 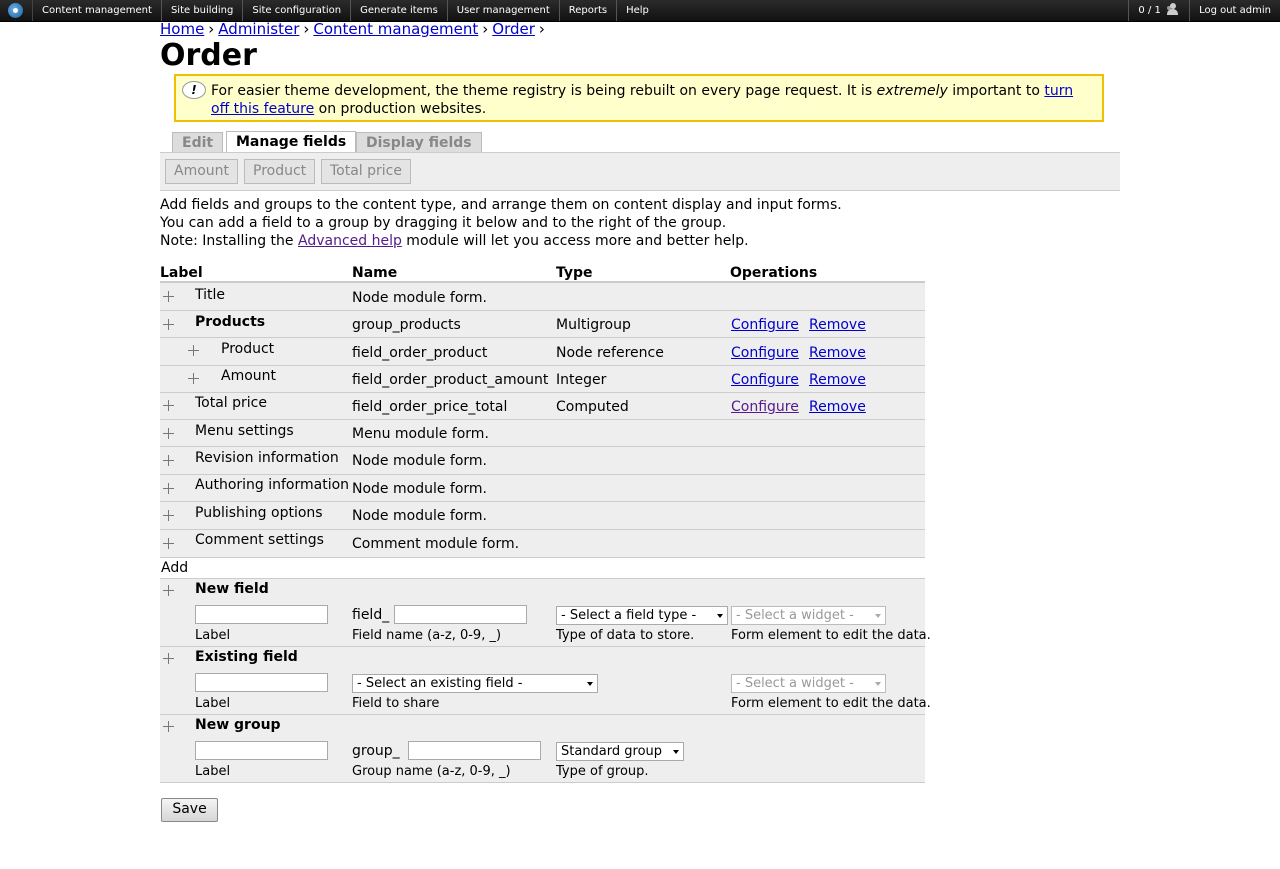 What do you see at coordinates (1234, 10) in the screenshot?
I see `logout-link: Log out admin` at bounding box center [1234, 10].